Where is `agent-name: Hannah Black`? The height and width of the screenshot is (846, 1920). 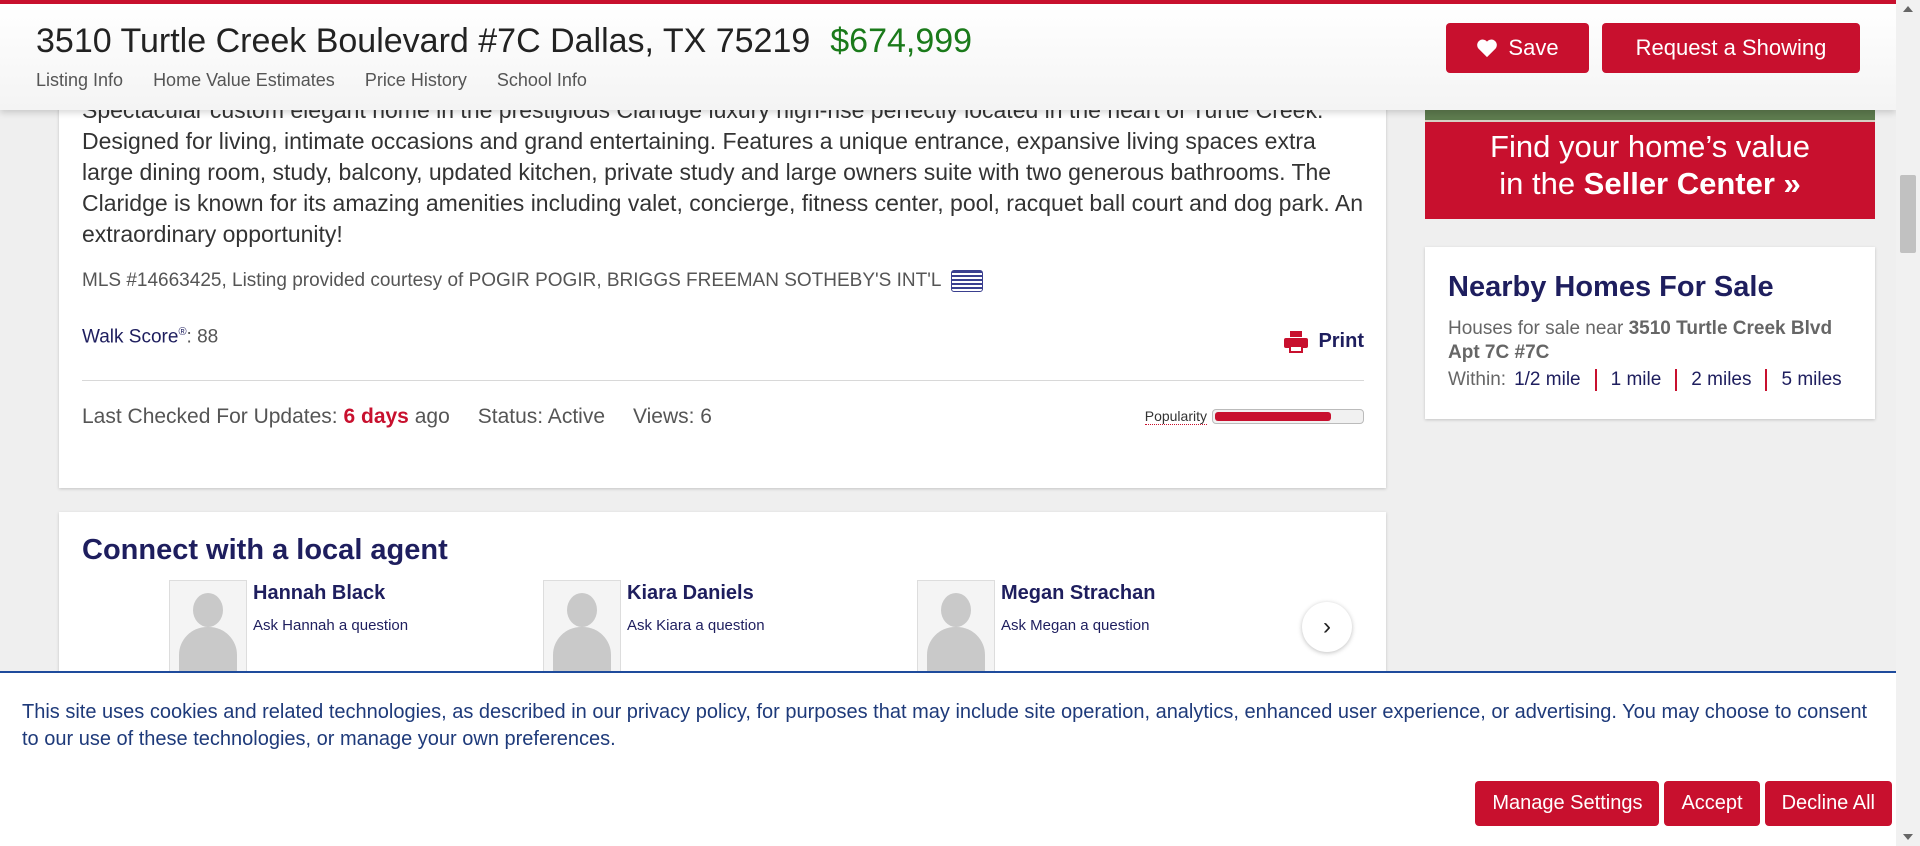
agent-name: Hannah Black is located at coordinates (330, 593).